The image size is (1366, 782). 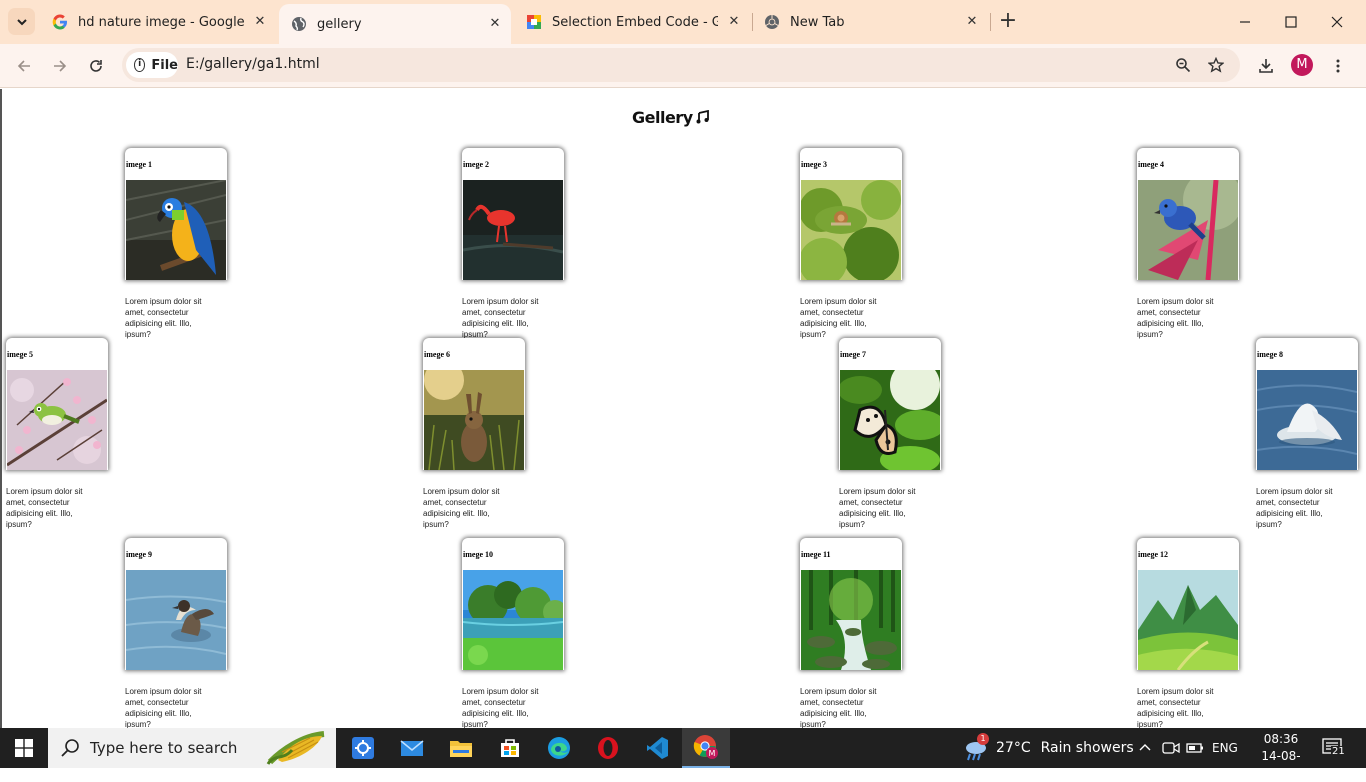 What do you see at coordinates (851, 620) in the screenshot?
I see `card-image-stream` at bounding box center [851, 620].